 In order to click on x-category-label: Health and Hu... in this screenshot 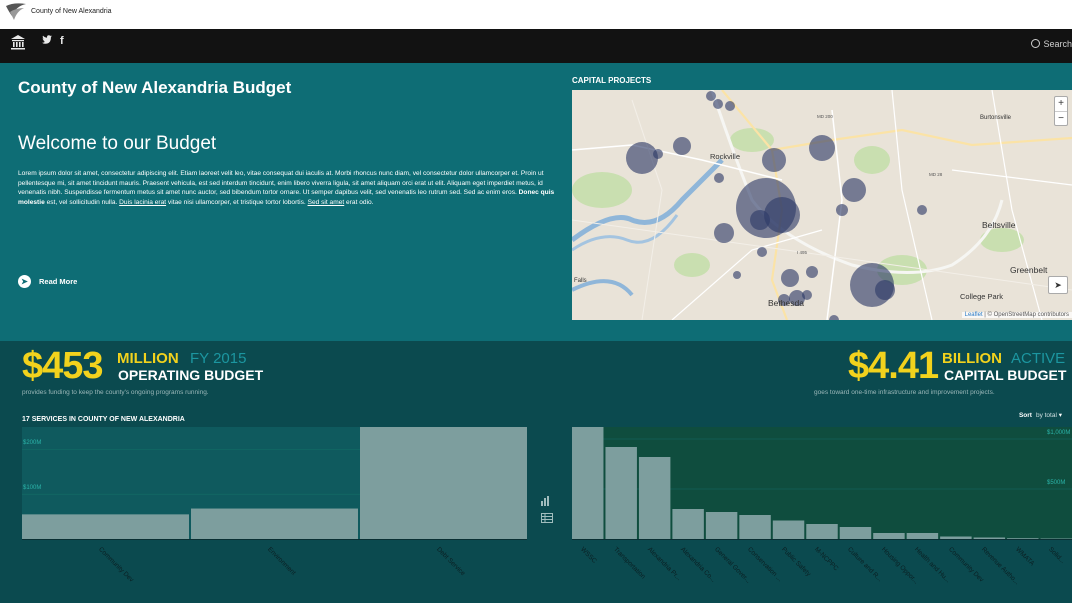, I will do `click(932, 565)`.